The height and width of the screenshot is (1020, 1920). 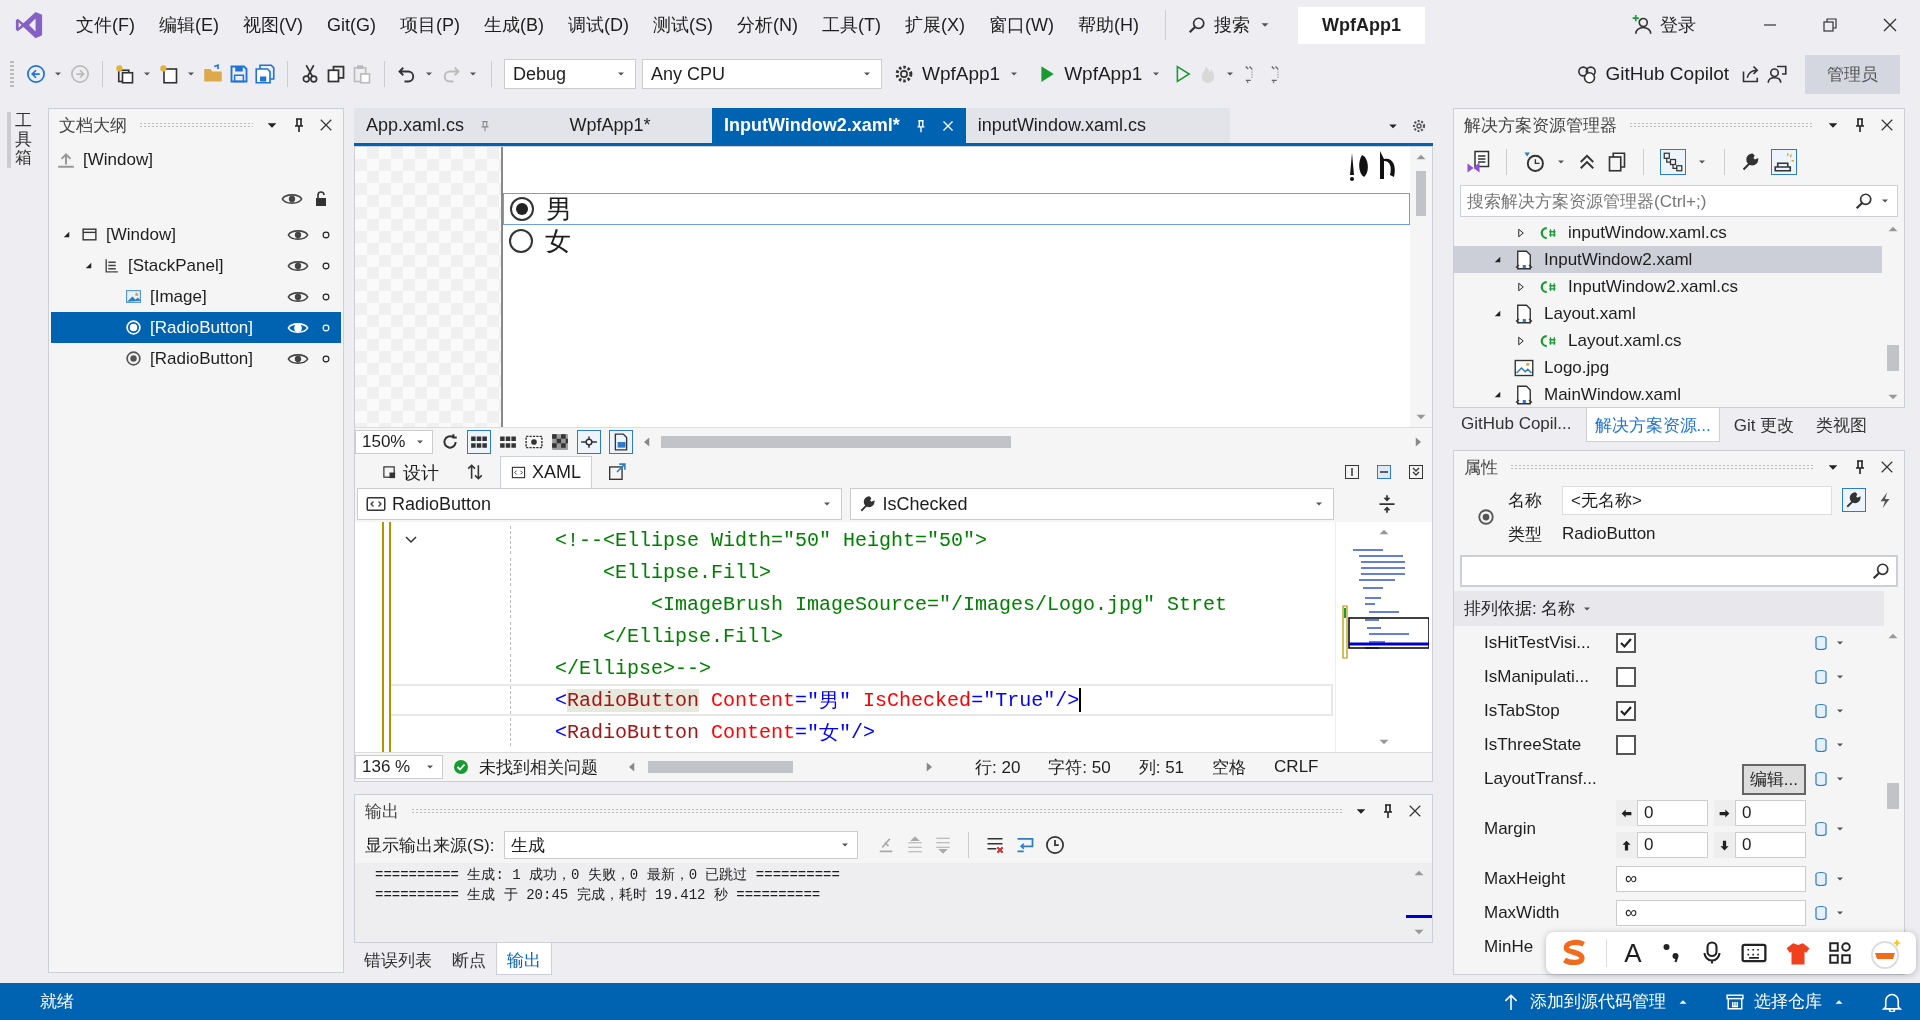 I want to click on play-outline-icon, so click(x=1183, y=74).